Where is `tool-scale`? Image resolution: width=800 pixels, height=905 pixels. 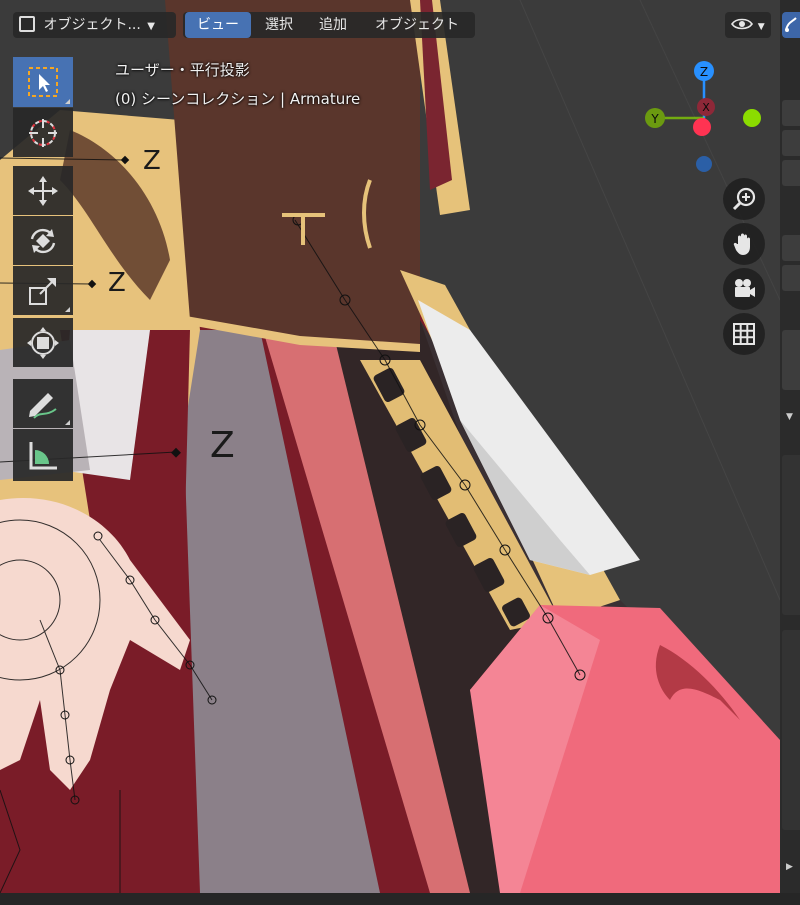 tool-scale is located at coordinates (43, 290).